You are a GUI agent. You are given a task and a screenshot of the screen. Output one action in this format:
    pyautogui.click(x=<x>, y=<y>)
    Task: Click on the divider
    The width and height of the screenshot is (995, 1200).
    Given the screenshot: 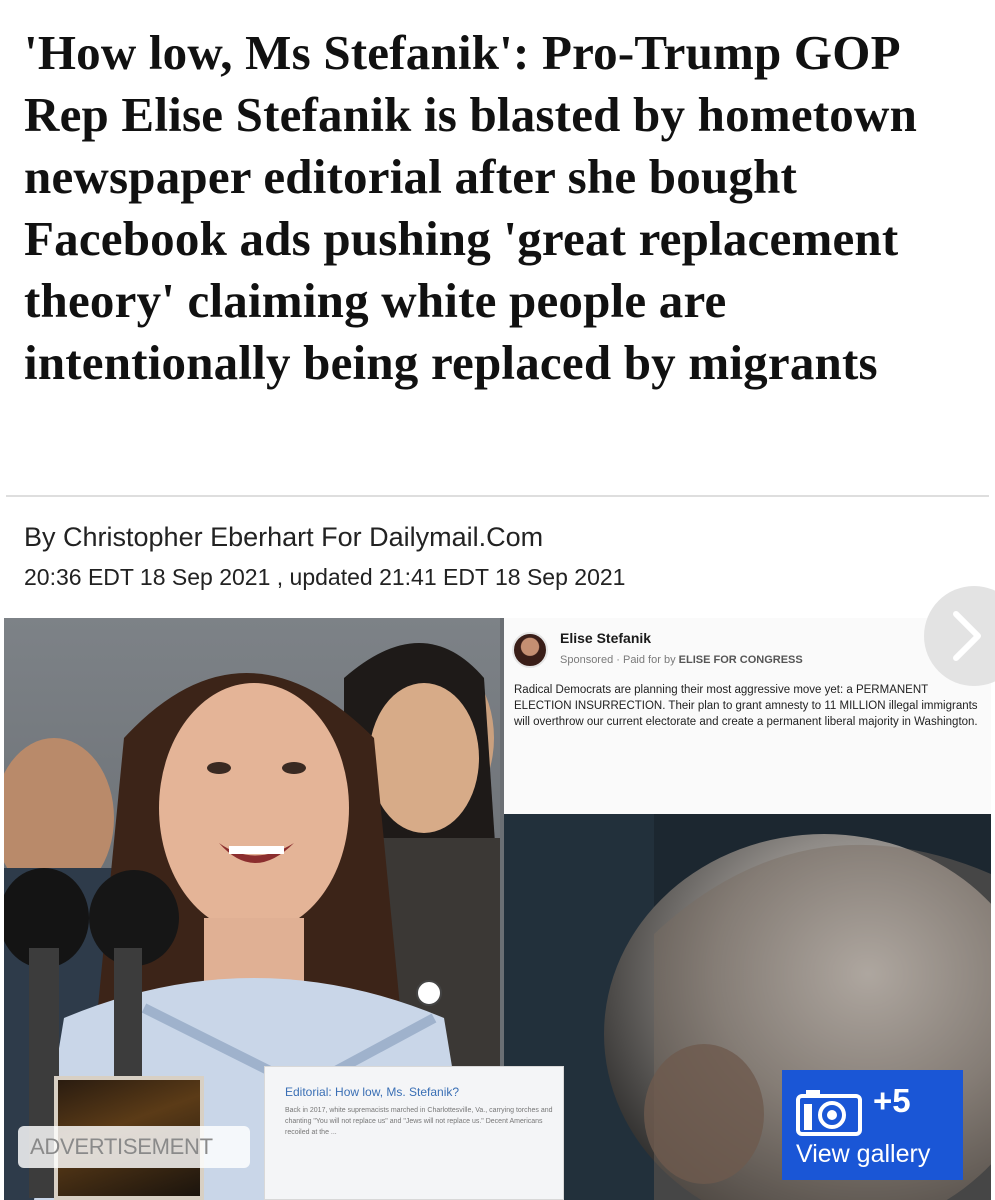 What is the action you would take?
    pyautogui.click(x=497, y=496)
    